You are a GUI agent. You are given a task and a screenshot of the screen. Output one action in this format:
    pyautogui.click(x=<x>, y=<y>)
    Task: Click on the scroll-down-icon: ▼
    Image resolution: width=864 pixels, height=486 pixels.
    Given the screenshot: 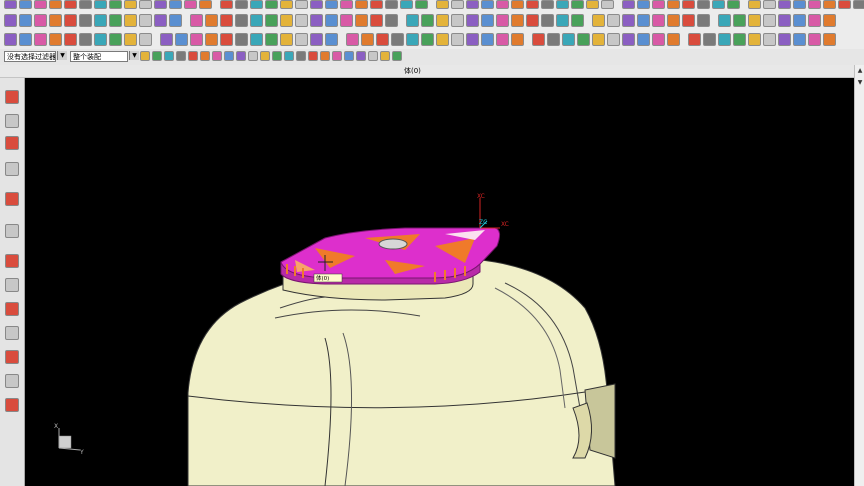 What is the action you would take?
    pyautogui.click(x=860, y=83)
    